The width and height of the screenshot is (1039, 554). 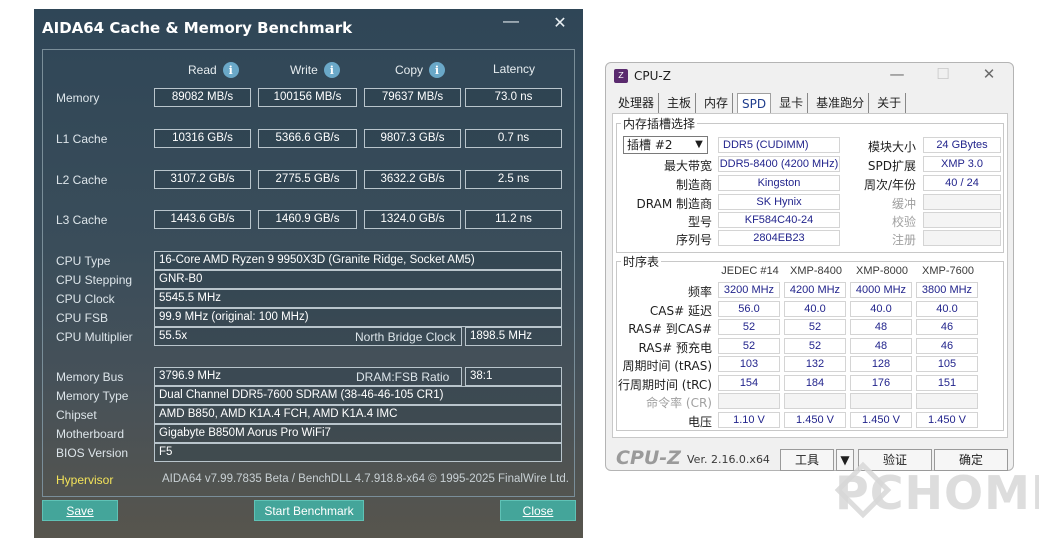 What do you see at coordinates (92, 396) in the screenshot?
I see `memory-type-label: Memory Type` at bounding box center [92, 396].